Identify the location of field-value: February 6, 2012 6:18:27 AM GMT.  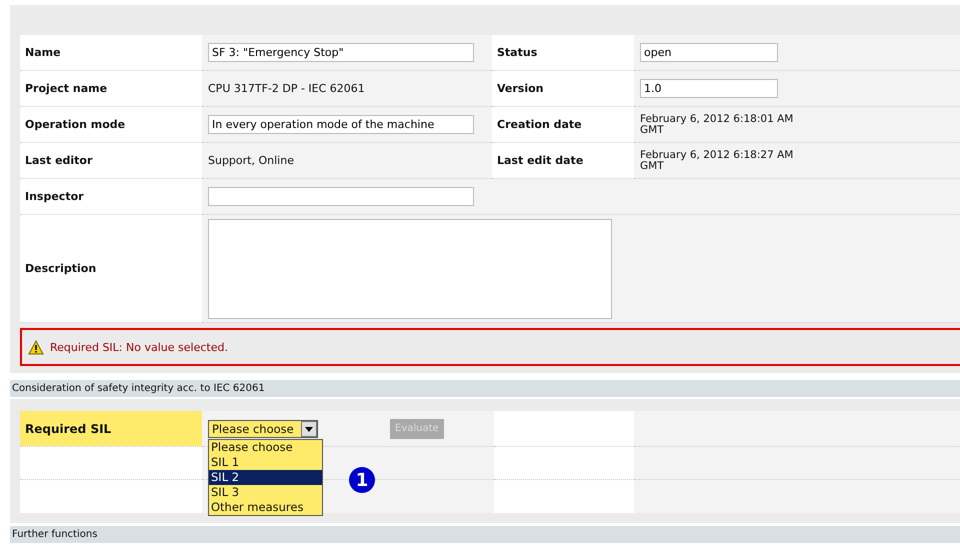
(717, 161).